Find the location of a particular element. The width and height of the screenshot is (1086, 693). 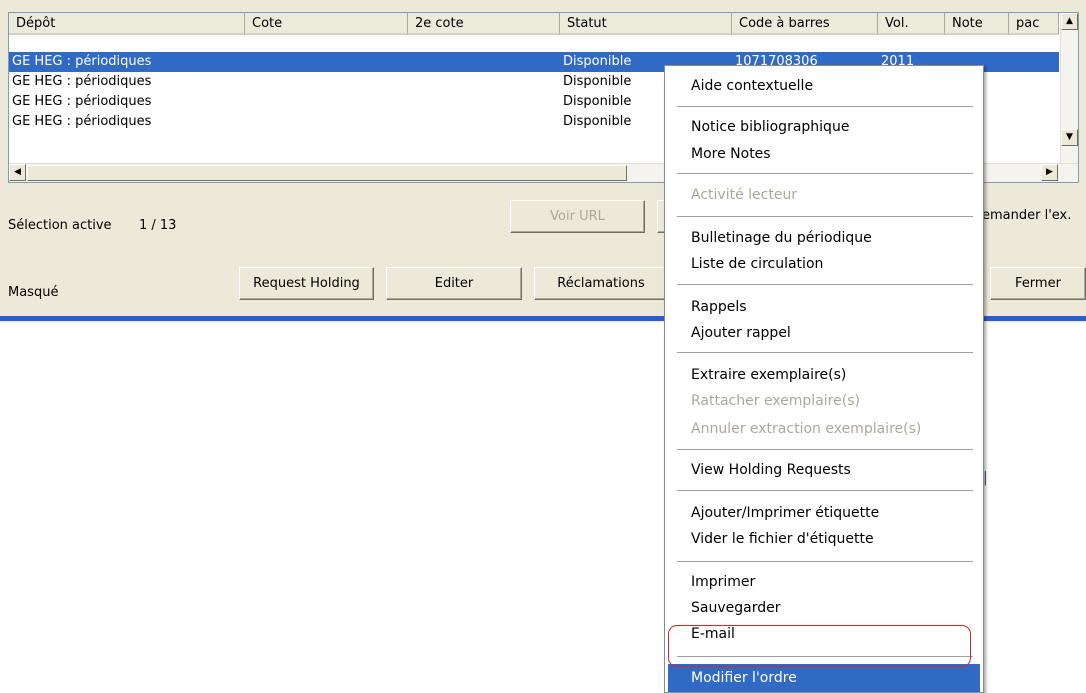

menu-item-activite-lecteur: Activité lecteur is located at coordinates (744, 195).